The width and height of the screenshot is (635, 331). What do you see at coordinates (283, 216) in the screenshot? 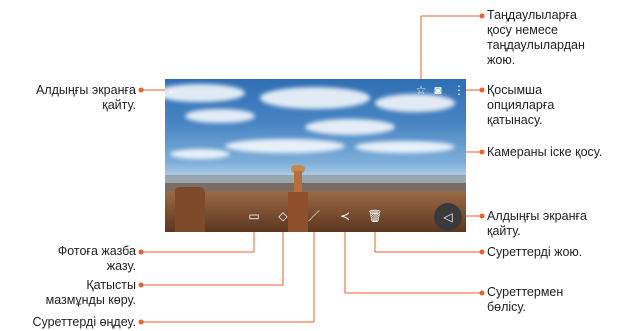
I see `tag-icon: ◇` at bounding box center [283, 216].